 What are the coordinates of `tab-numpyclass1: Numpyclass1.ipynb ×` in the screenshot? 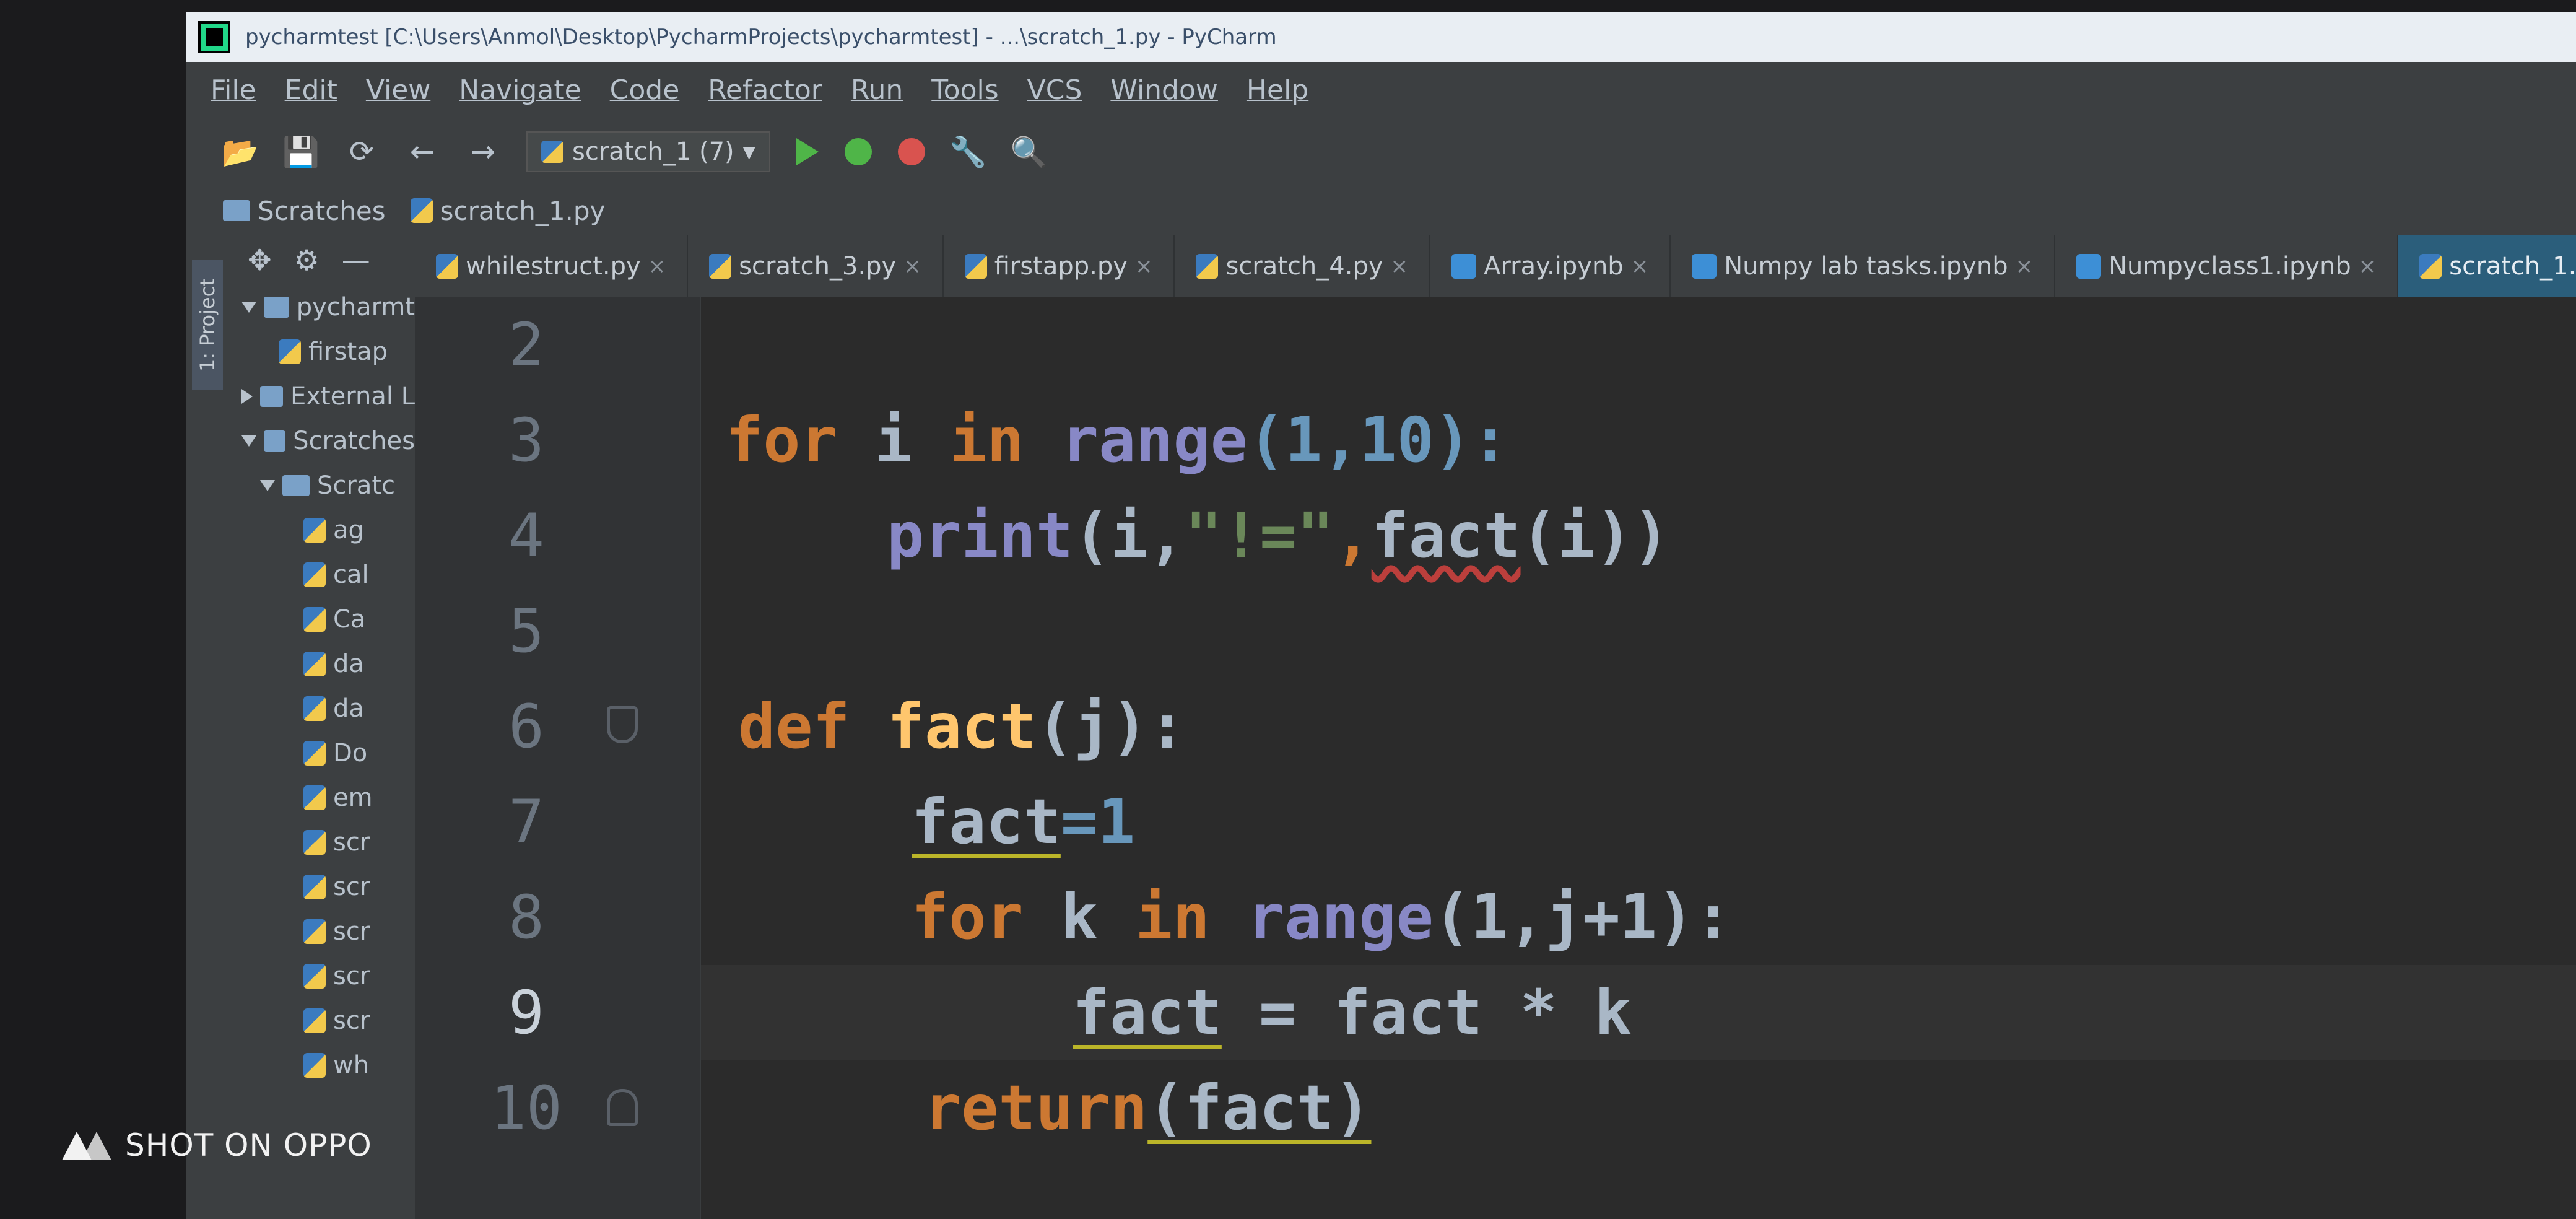 It's located at (2227, 266).